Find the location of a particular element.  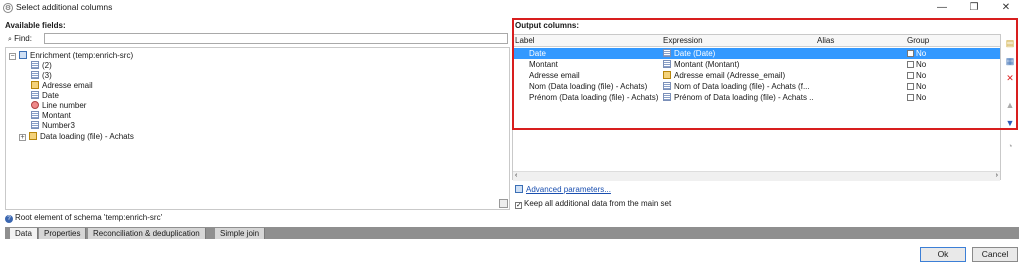

app-icon: ⚙ is located at coordinates (8, 8).